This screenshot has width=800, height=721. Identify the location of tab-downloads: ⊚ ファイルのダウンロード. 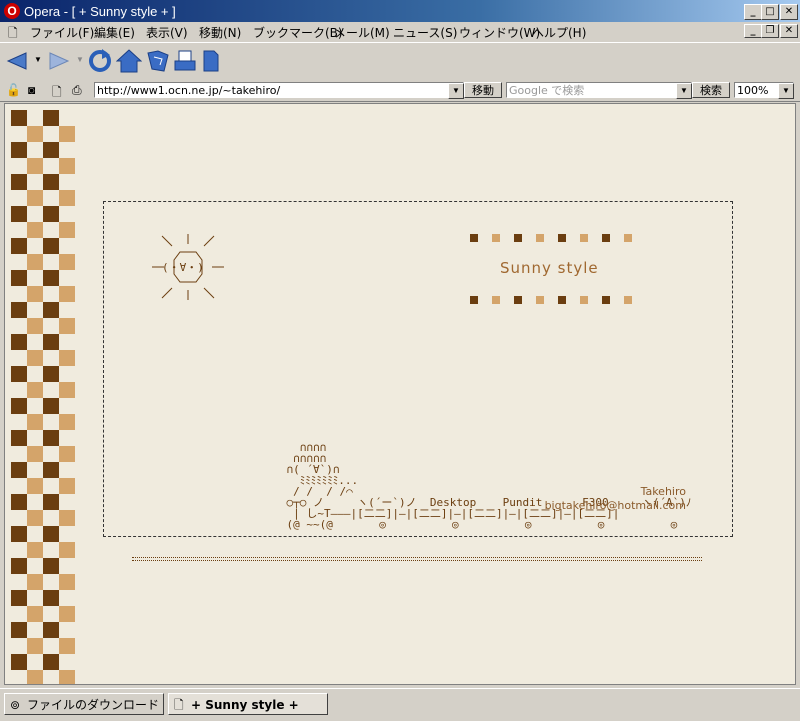
(84, 704).